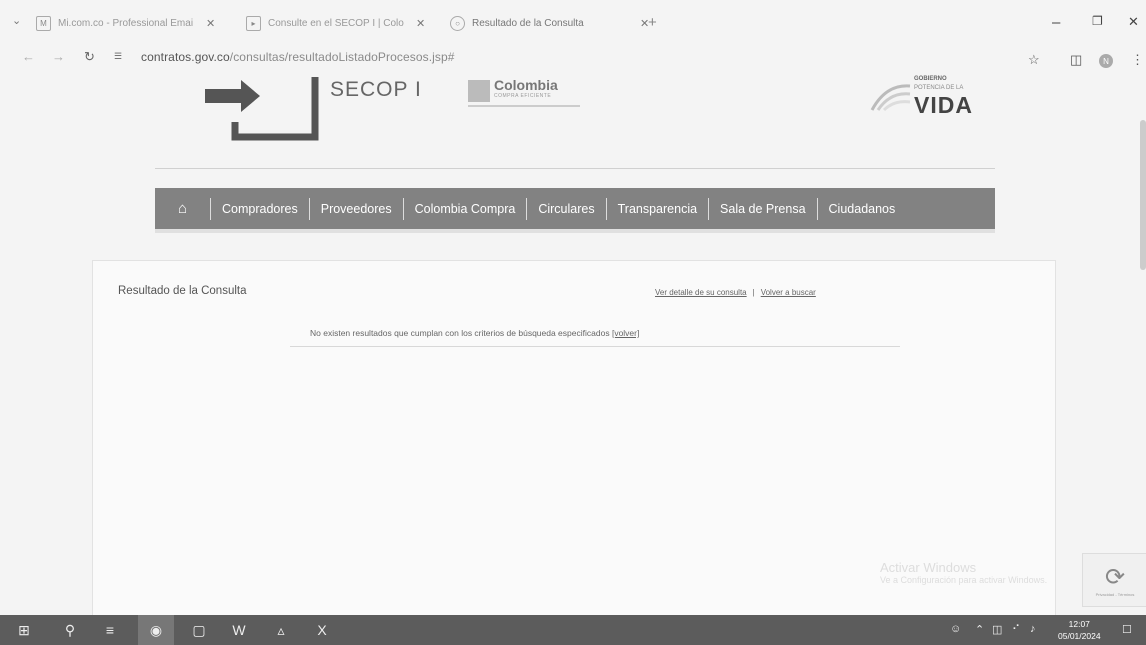 The height and width of the screenshot is (645, 1146). What do you see at coordinates (928, 567) in the screenshot?
I see `windows-activation-title: Activar Windows` at bounding box center [928, 567].